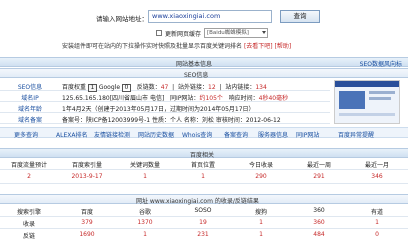 Image resolution: width=408 pixels, height=240 pixels. I want to click on backlink-baidu: 1690, so click(87, 234).